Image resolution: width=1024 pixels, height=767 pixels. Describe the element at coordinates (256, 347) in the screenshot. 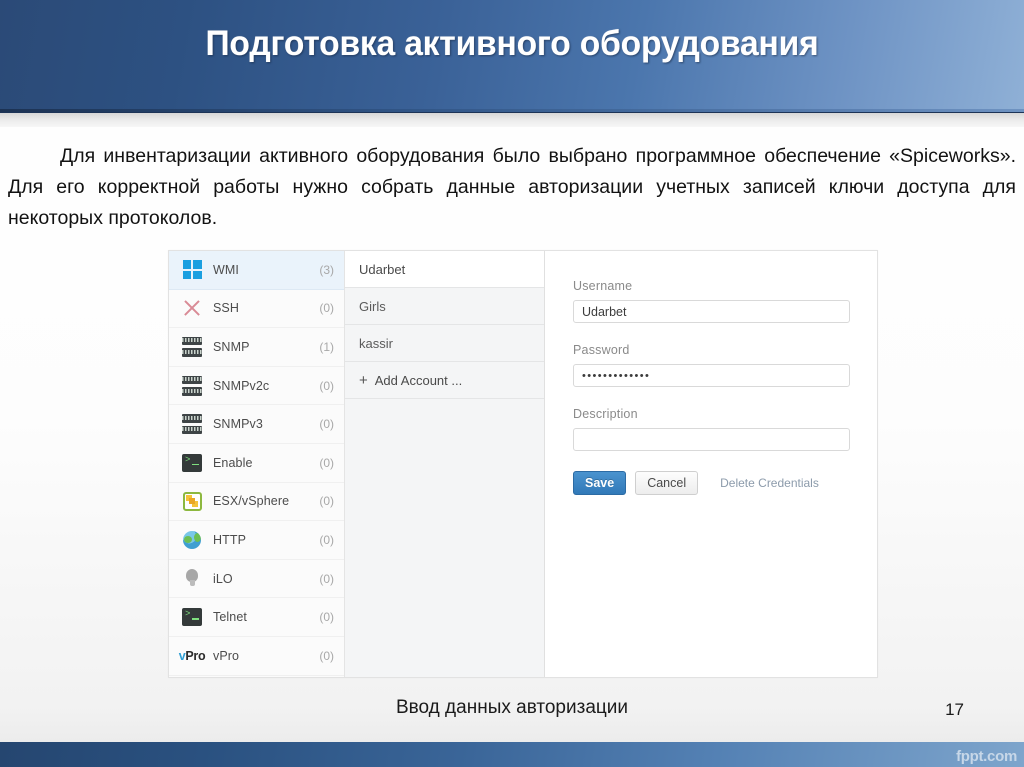

I see `sidebar-item-snmp: SNMP (1)` at that location.